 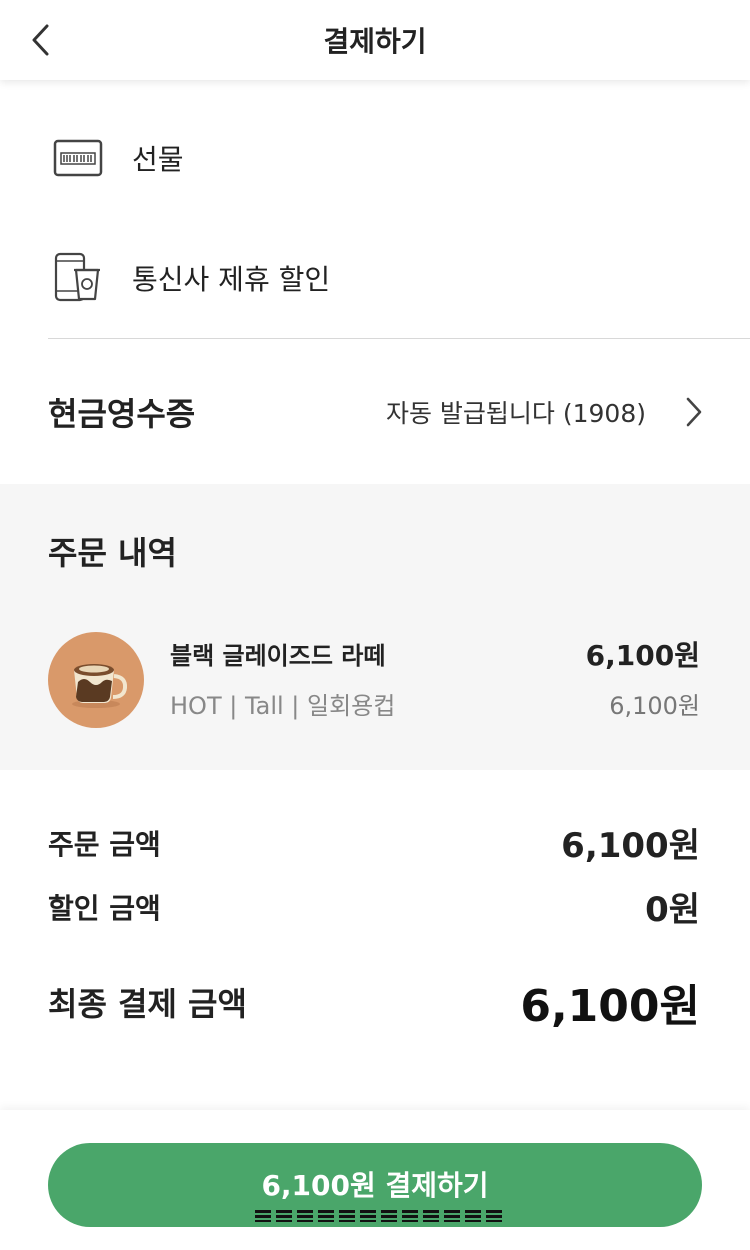 I want to click on telecom-discount-option: 통신사 제휴 할인, so click(x=189, y=278).